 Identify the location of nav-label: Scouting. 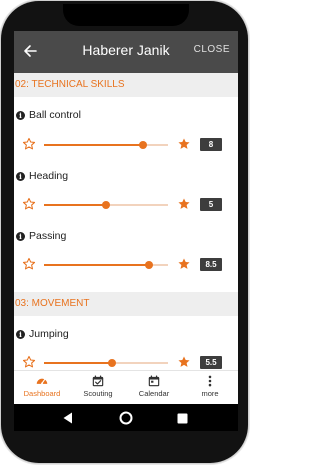
(98, 393).